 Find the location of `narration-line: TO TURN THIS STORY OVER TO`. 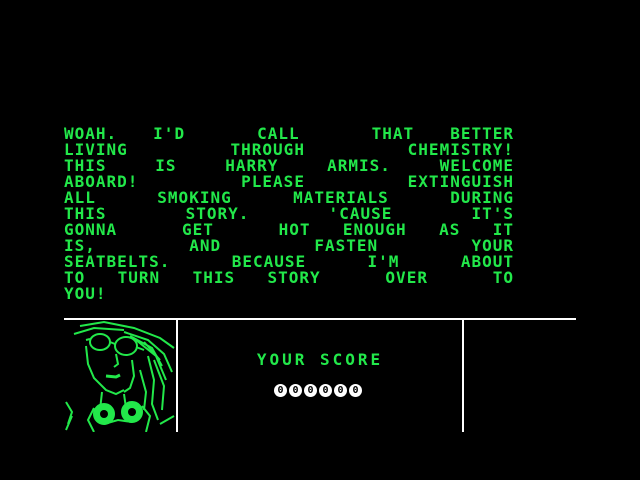

narration-line: TO TURN THIS STORY OVER TO is located at coordinates (289, 277).